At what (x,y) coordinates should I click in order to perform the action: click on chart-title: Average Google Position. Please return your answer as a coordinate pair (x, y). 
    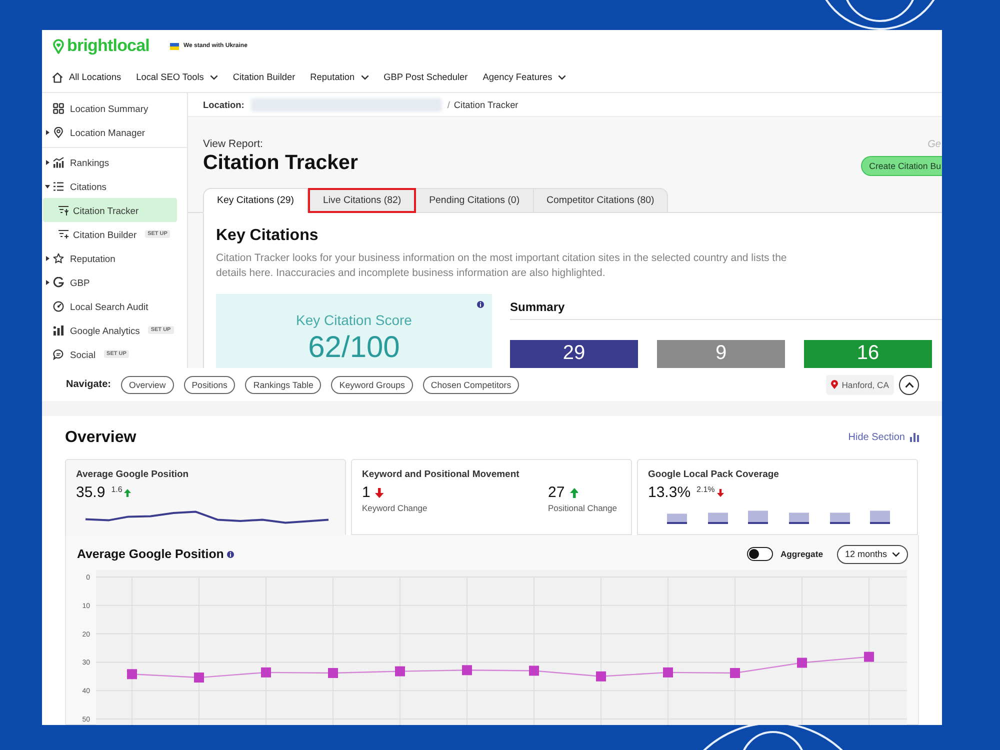
    Looking at the image, I should click on (150, 554).